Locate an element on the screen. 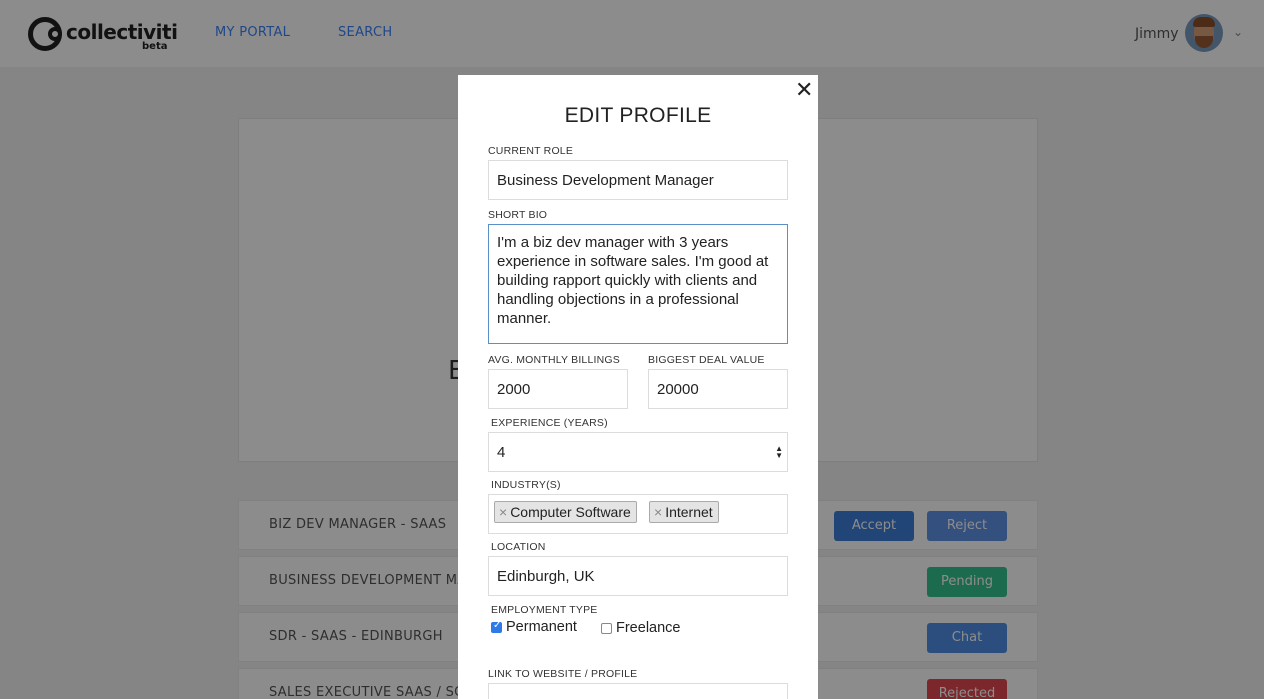  avg-monthly-billings-value: 2000 is located at coordinates (514, 389).